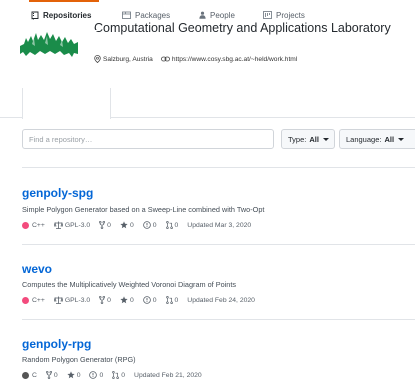 The height and width of the screenshot is (381, 415). What do you see at coordinates (314, 139) in the screenshot?
I see `type-filter-value: All` at bounding box center [314, 139].